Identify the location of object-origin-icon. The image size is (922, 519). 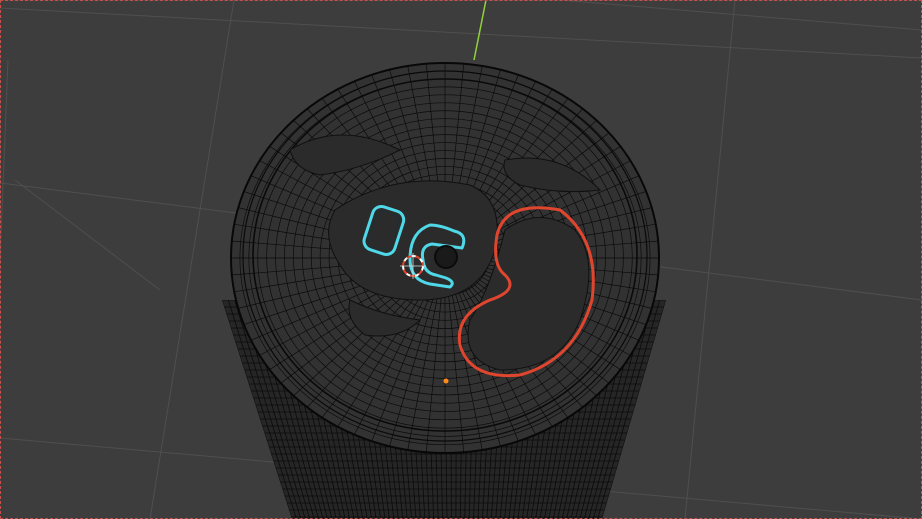
(446, 381).